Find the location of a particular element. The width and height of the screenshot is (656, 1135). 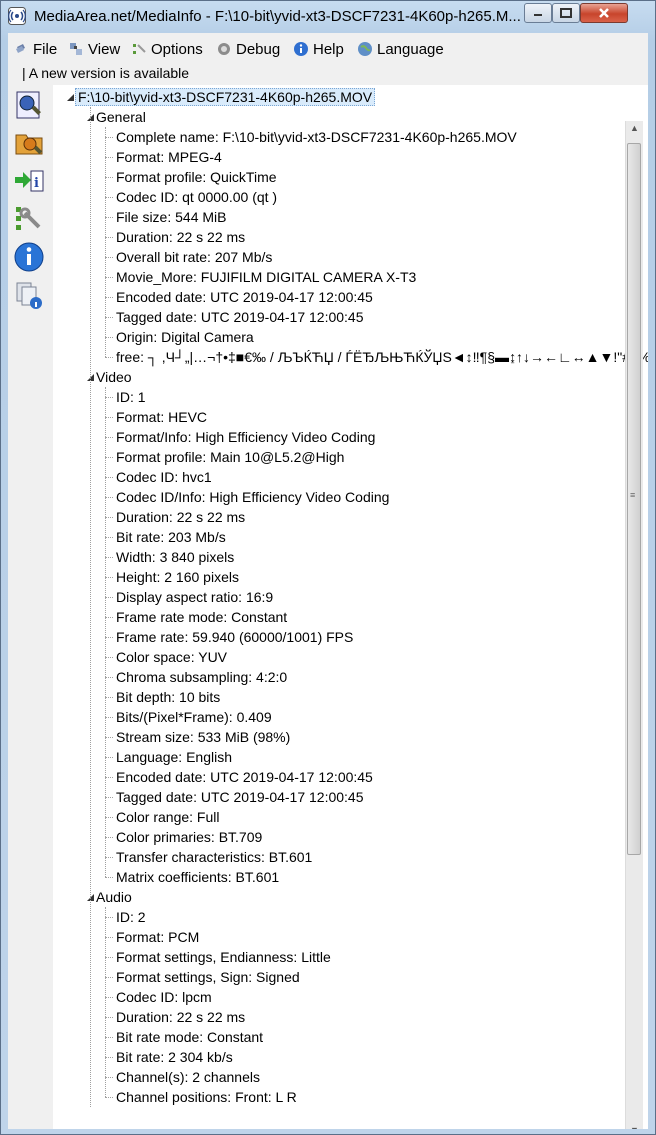

menu-options: Options is located at coordinates (167, 49).